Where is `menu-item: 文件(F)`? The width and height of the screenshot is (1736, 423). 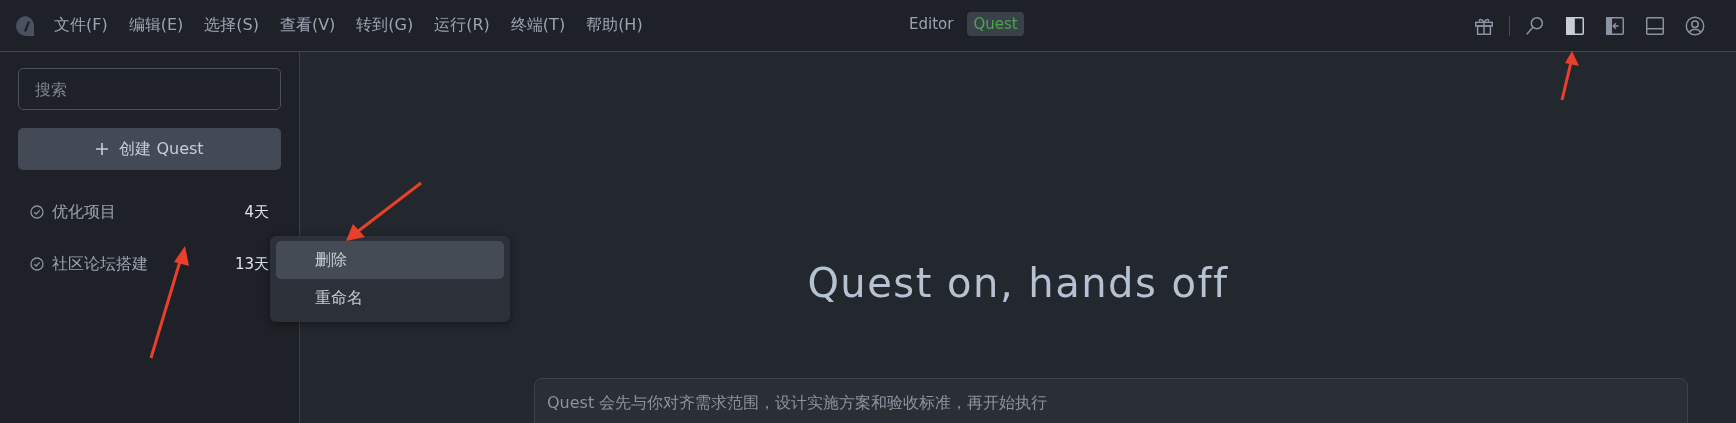 menu-item: 文件(F) is located at coordinates (81, 25).